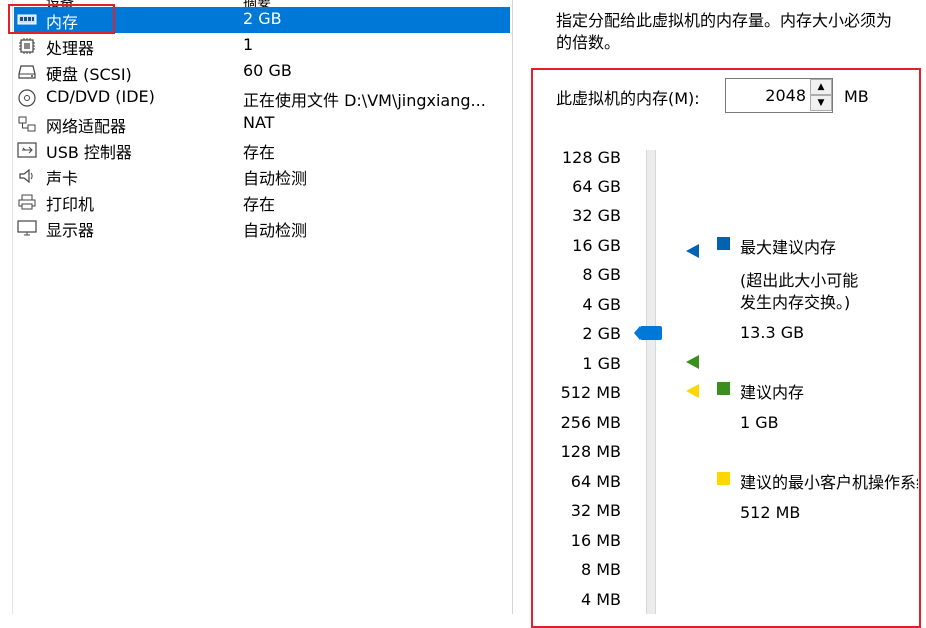 The image size is (926, 628). Describe the element at coordinates (856, 96) in the screenshot. I see `memory-unit-label: MB` at that location.